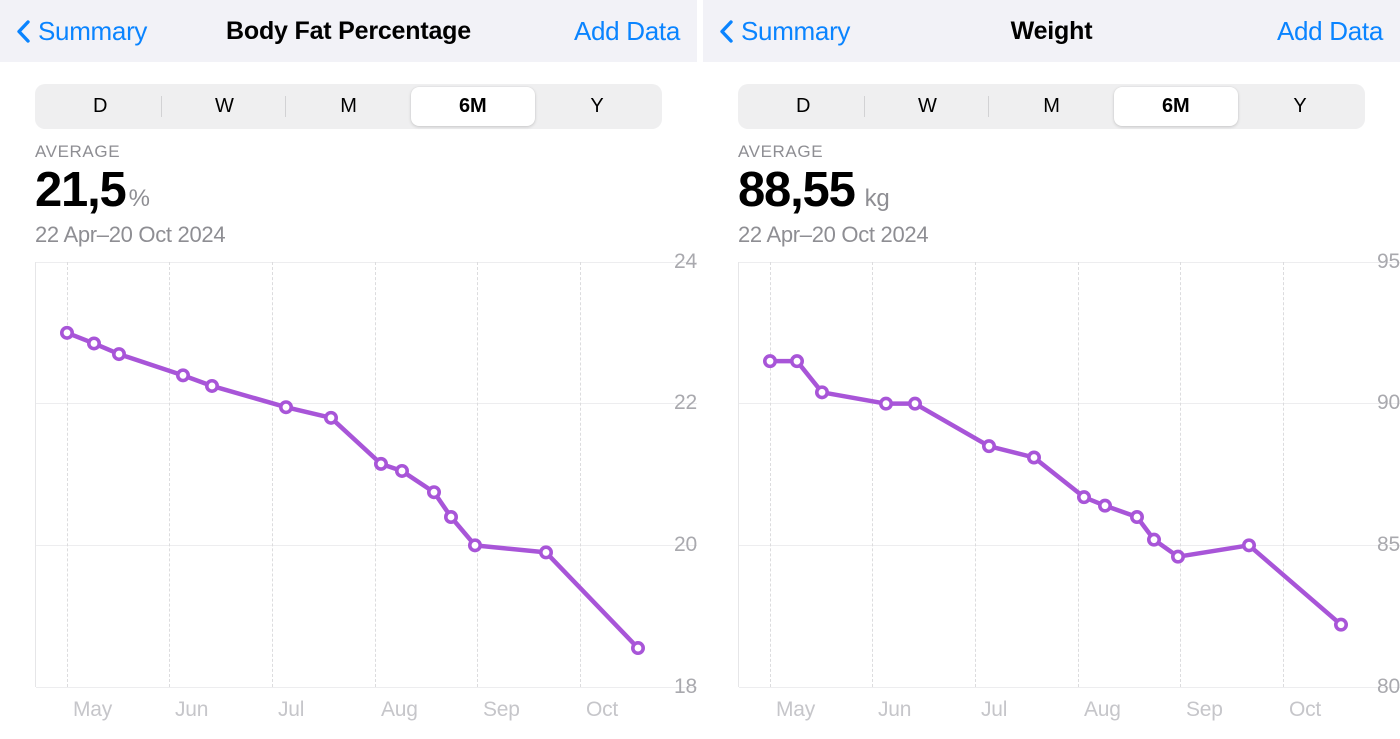  Describe the element at coordinates (685, 261) in the screenshot. I see `y-axis-tick-label: 24` at that location.